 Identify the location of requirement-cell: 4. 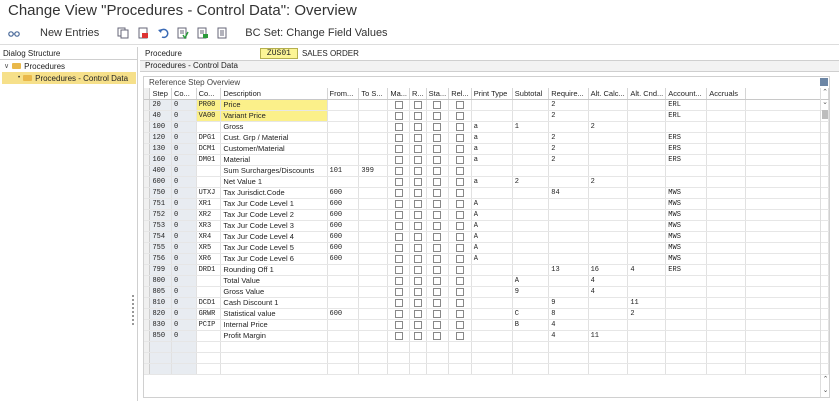
(568, 325).